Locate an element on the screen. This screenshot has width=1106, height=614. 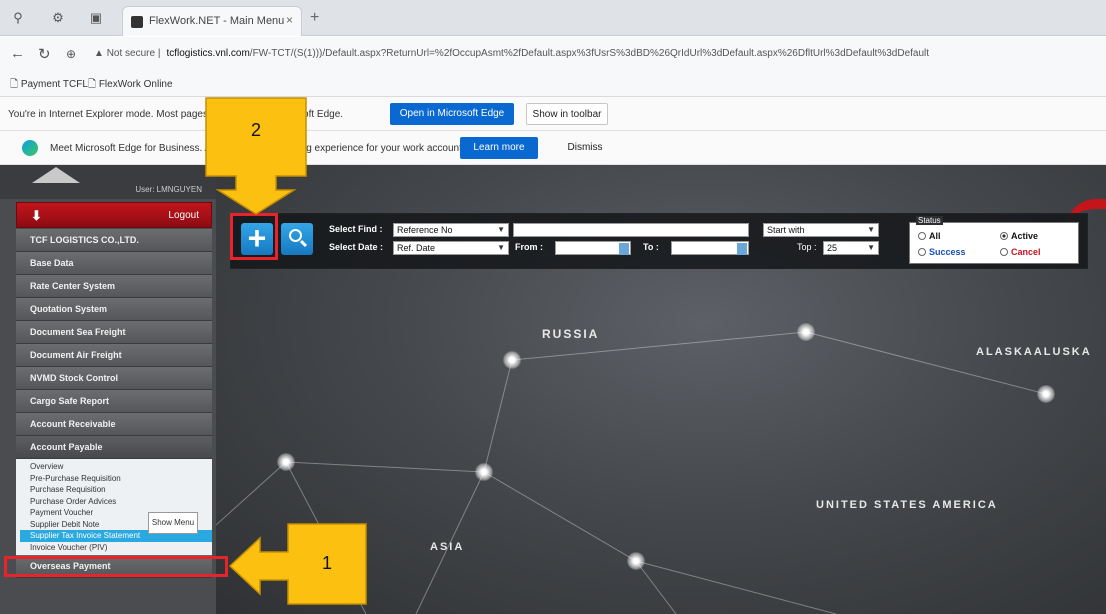
menu-item-doc-air: Document Air Freight is located at coordinates (114, 355).